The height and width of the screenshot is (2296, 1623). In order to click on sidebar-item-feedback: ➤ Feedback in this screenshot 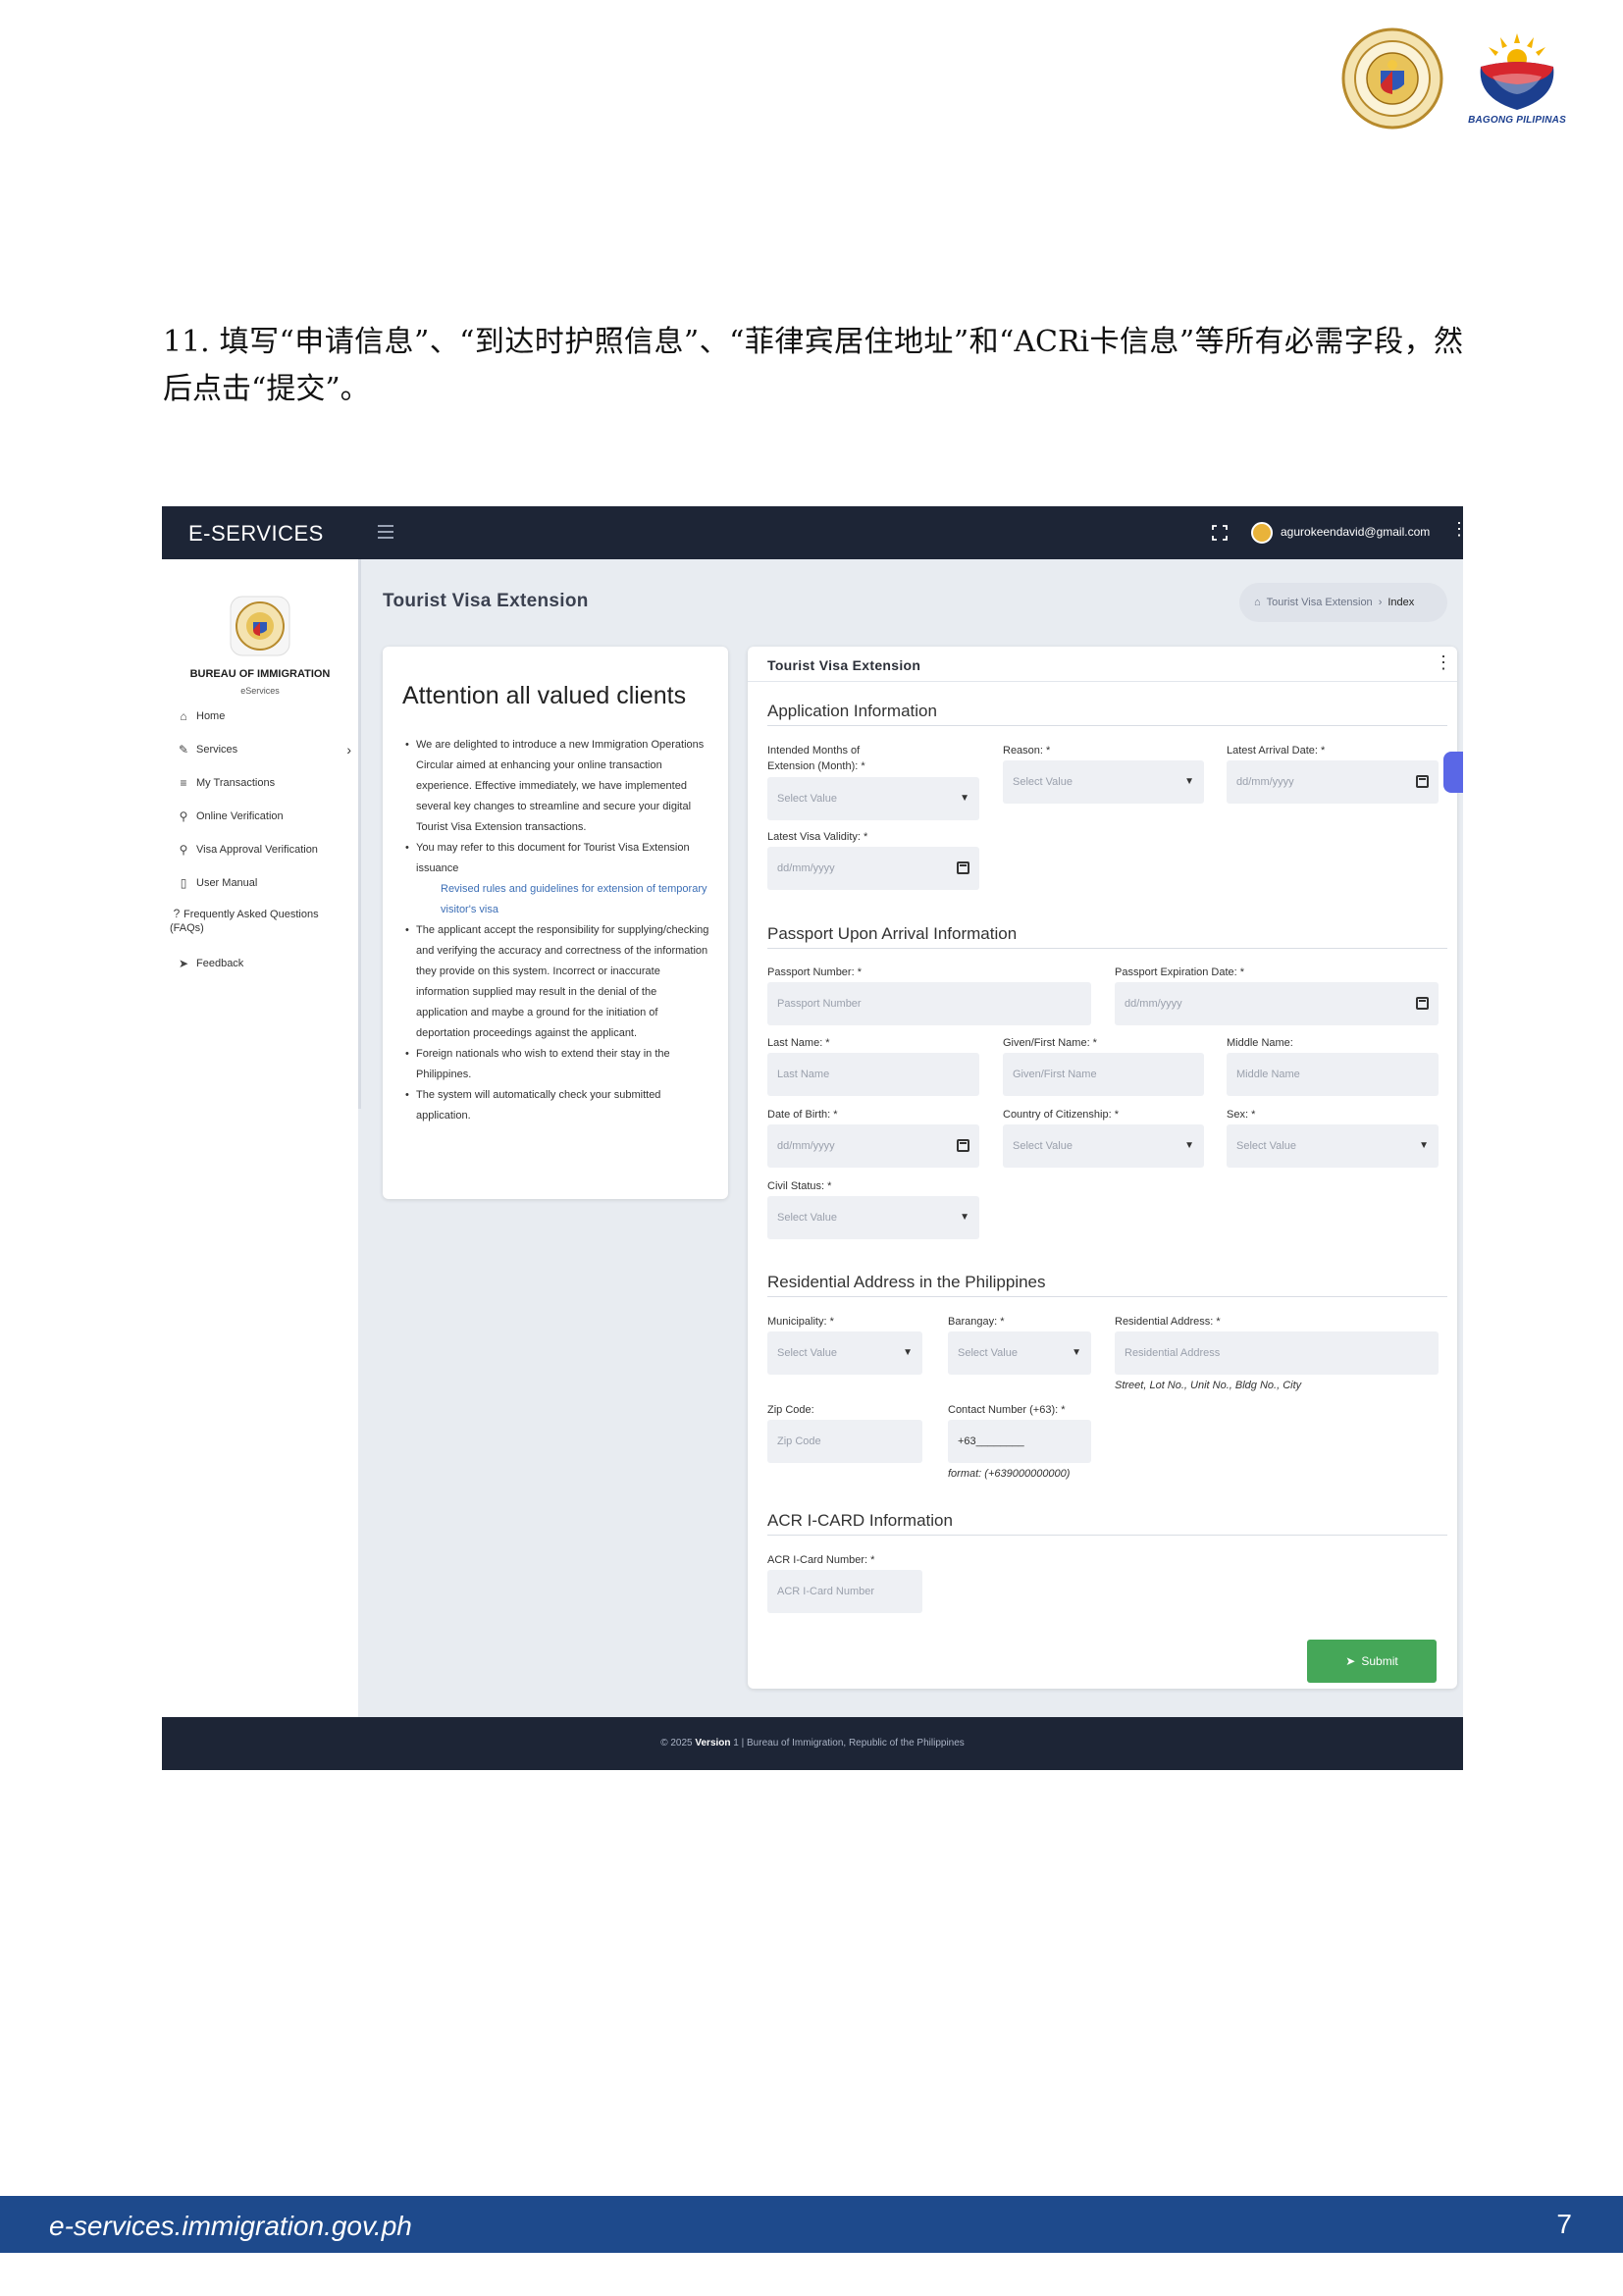, I will do `click(264, 963)`.